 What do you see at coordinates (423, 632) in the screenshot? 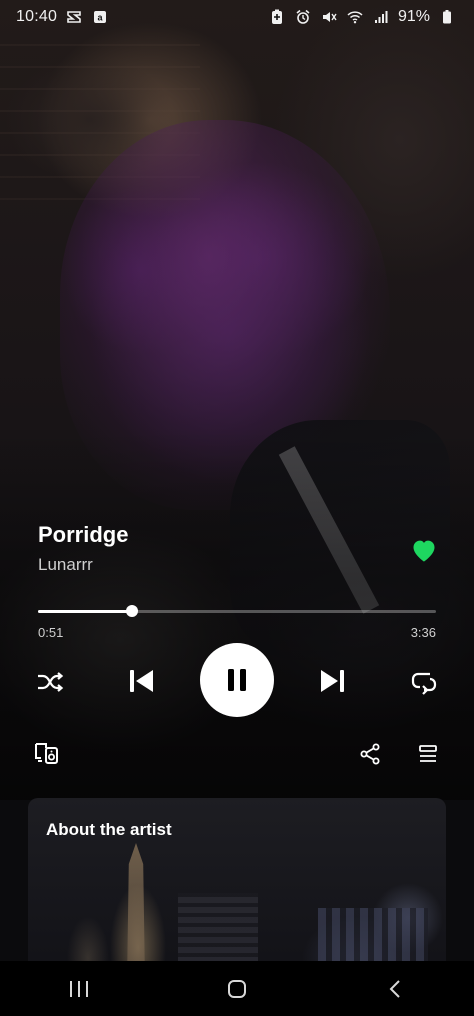
I see `time-total: 3:36` at bounding box center [423, 632].